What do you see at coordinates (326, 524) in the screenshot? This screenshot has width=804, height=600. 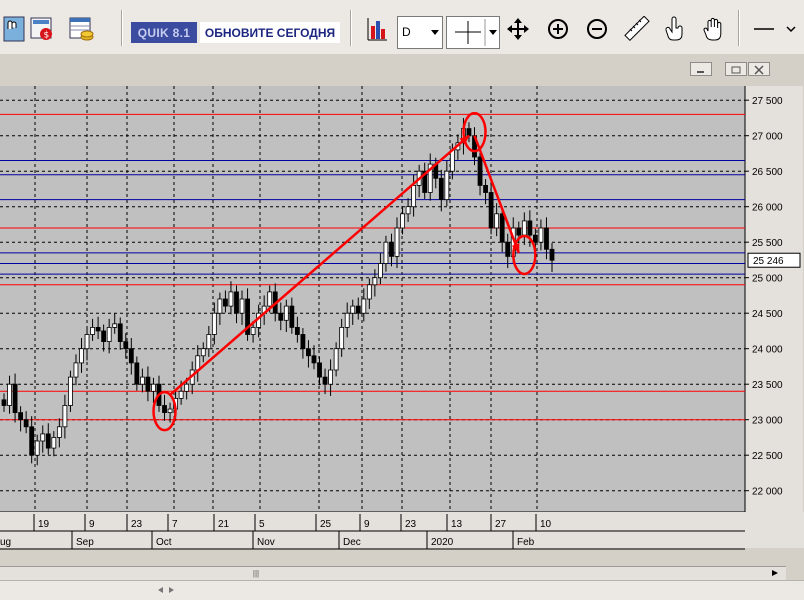 I see `x-day-label: 25` at bounding box center [326, 524].